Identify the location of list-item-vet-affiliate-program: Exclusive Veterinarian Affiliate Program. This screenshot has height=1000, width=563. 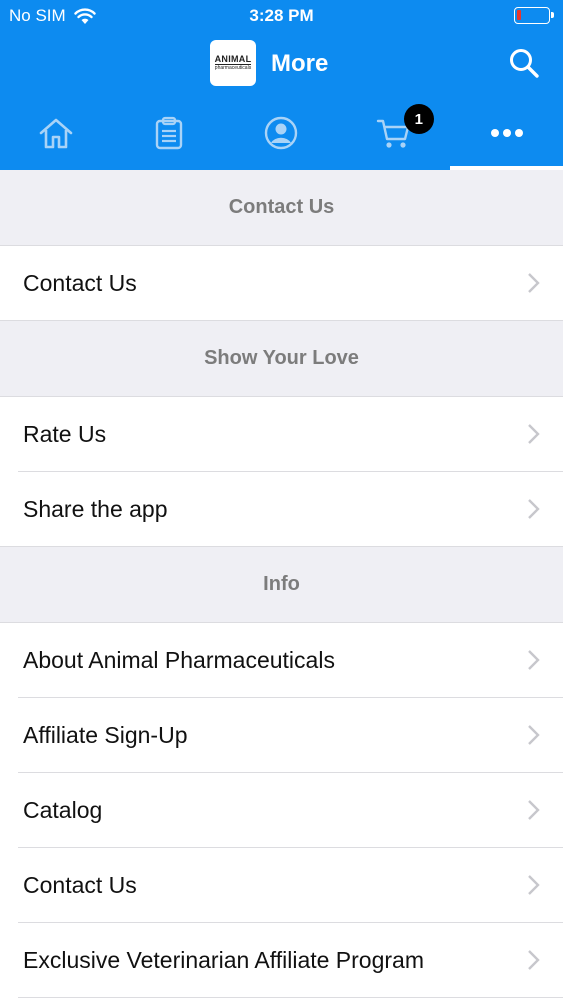
(281, 960).